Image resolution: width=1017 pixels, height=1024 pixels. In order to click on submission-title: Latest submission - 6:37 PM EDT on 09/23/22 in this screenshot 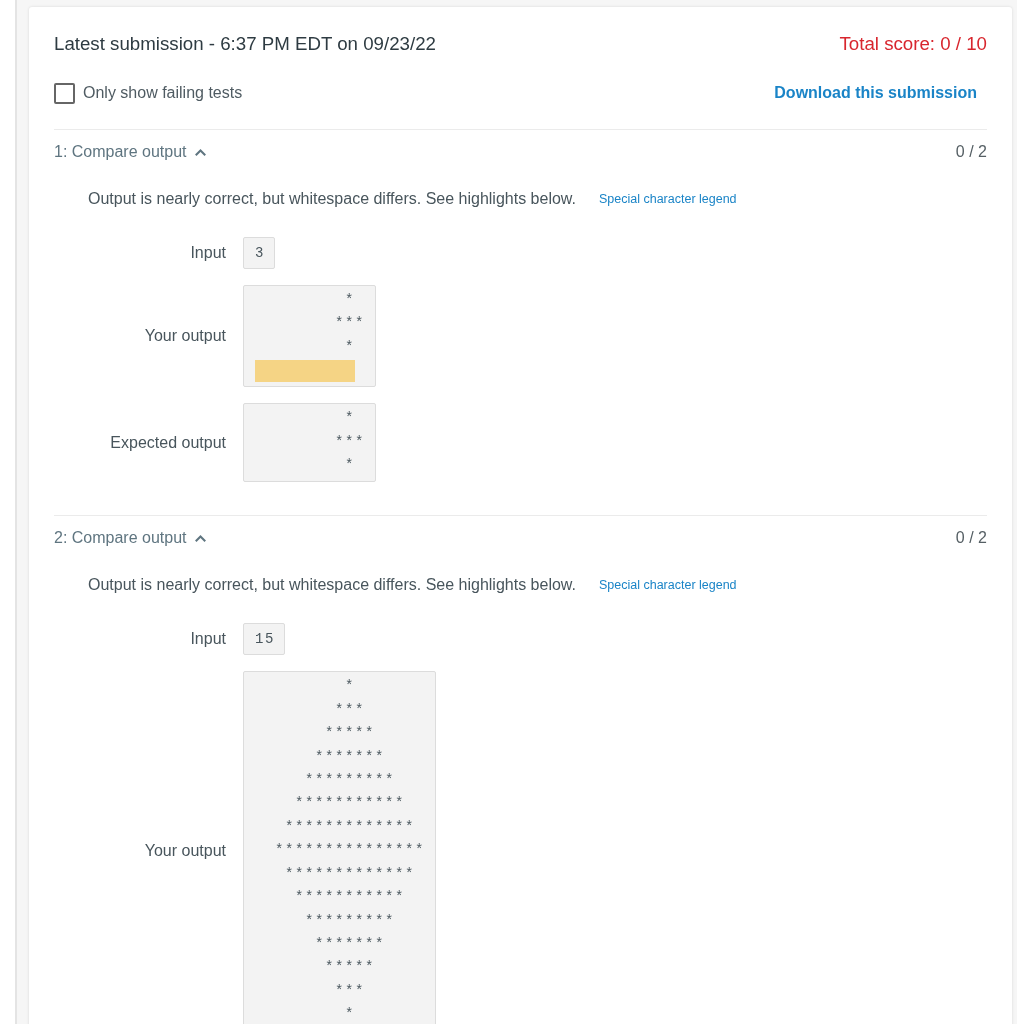, I will do `click(245, 44)`.